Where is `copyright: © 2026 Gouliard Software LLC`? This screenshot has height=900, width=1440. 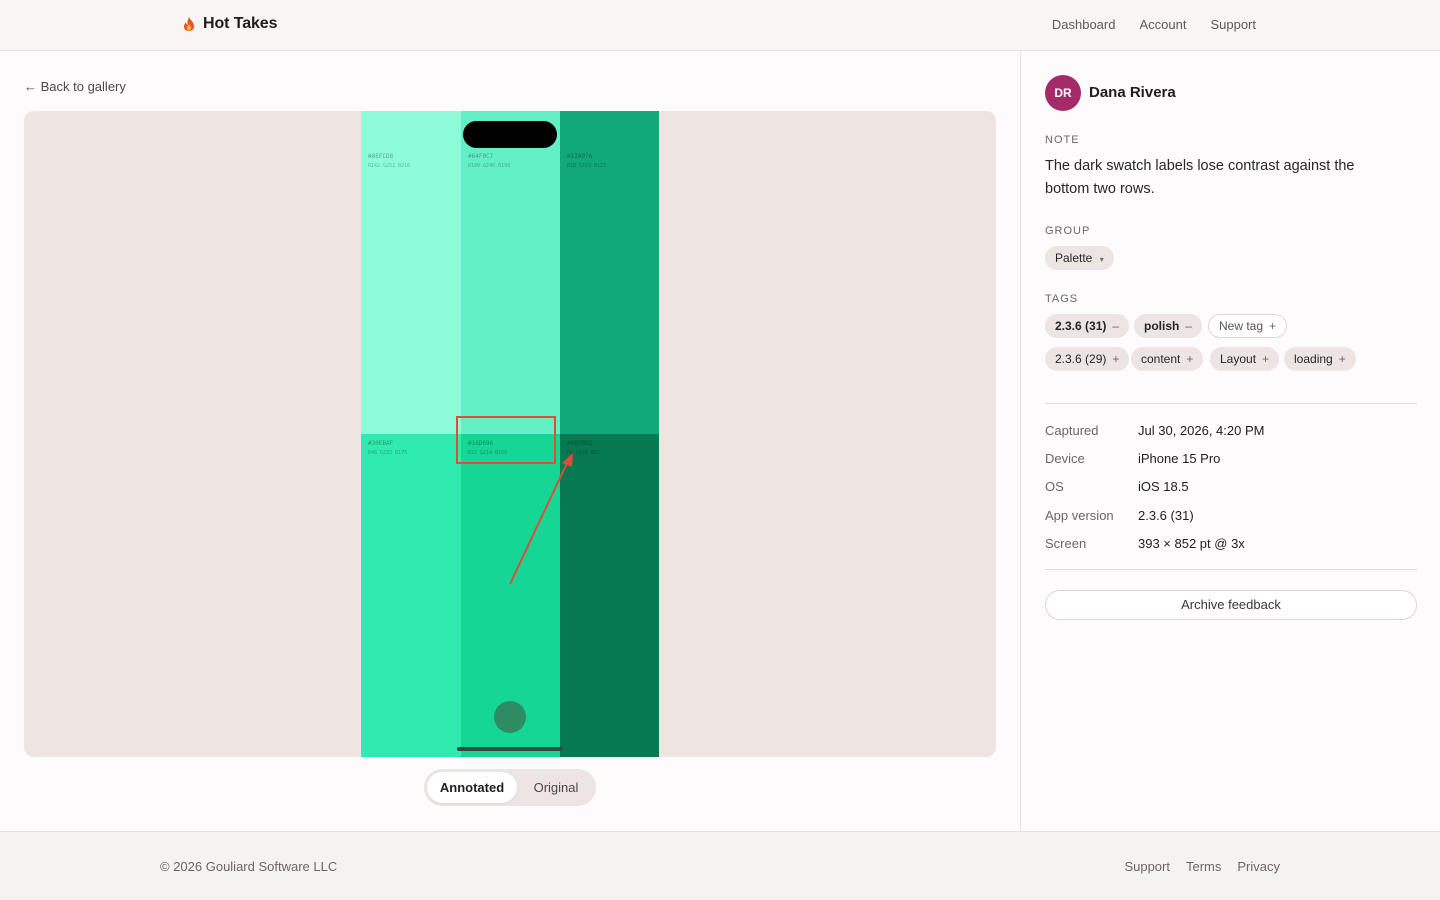 copyright: © 2026 Gouliard Software LLC is located at coordinates (249, 866).